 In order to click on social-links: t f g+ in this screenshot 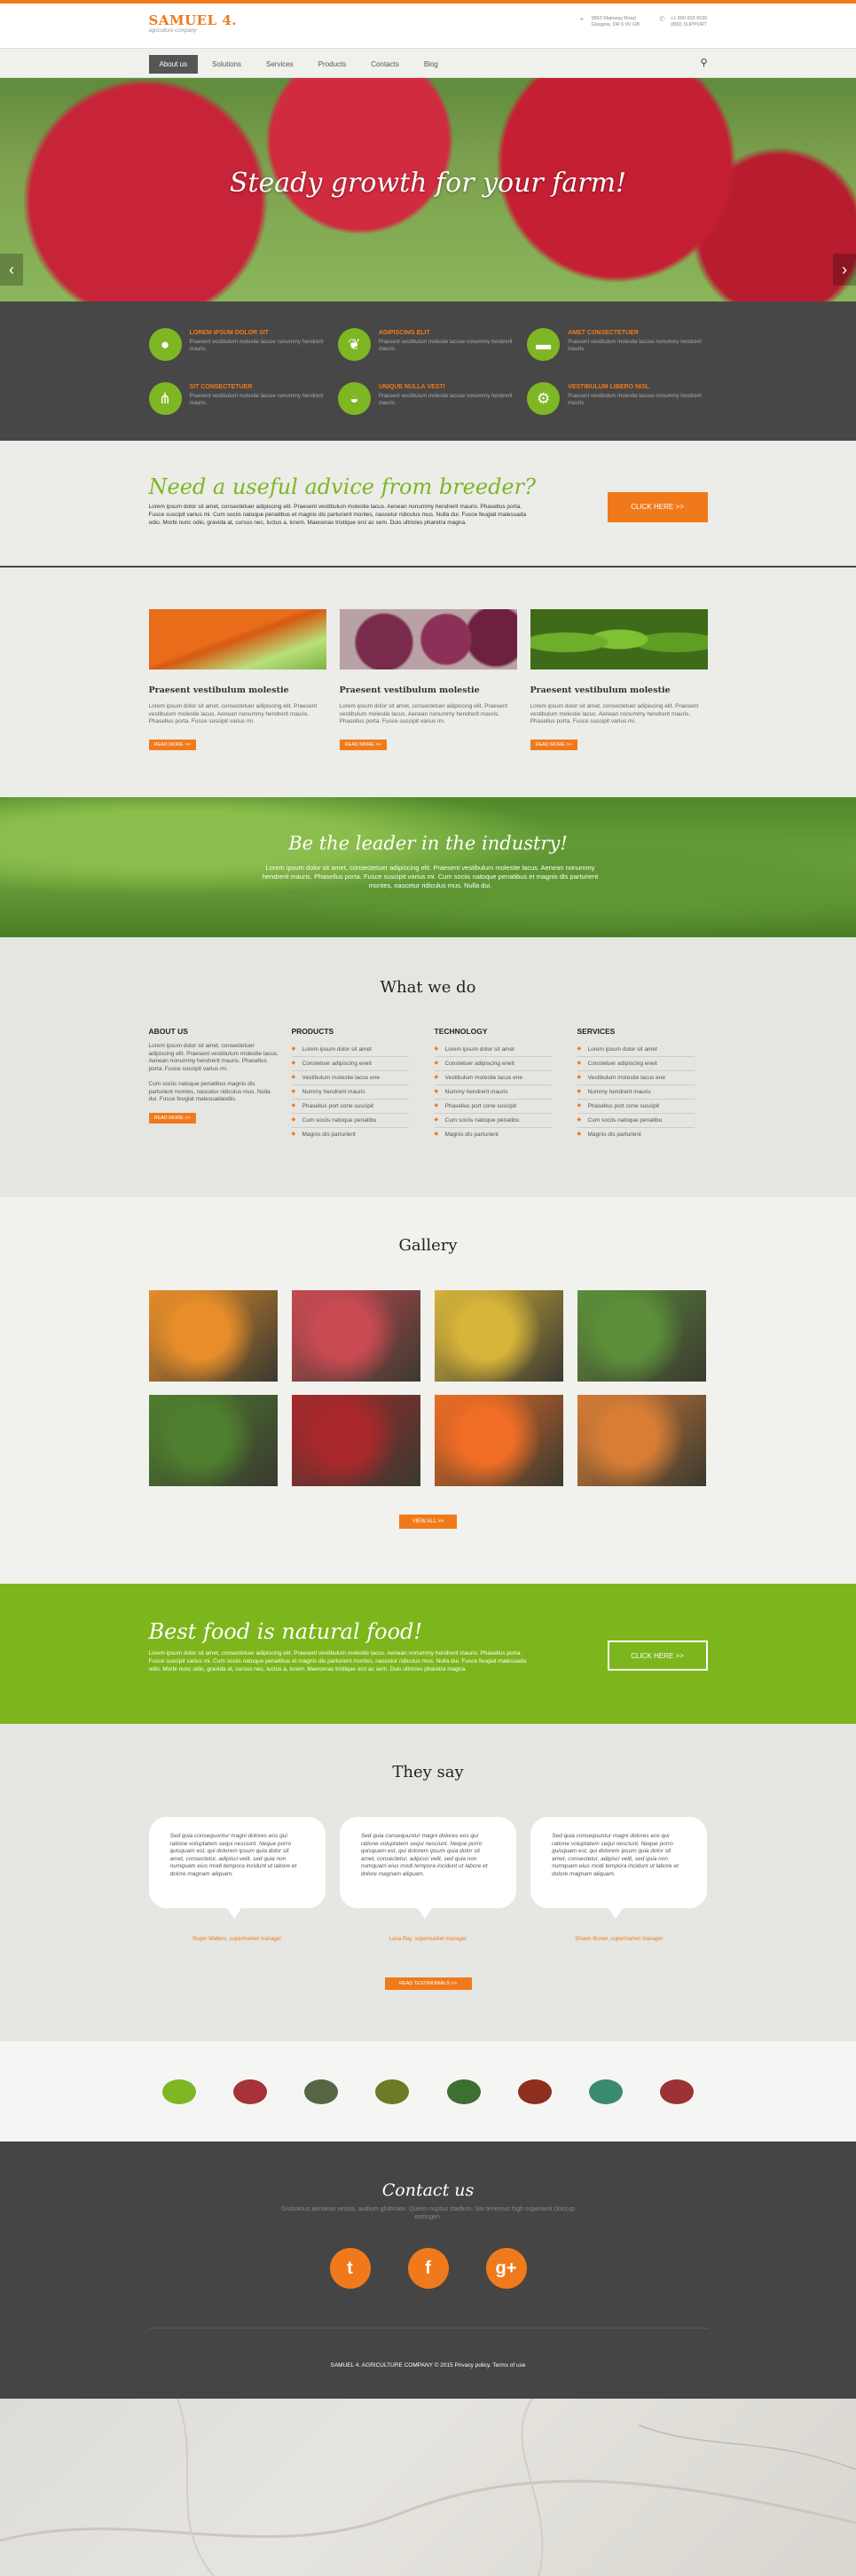, I will do `click(428, 2268)`.